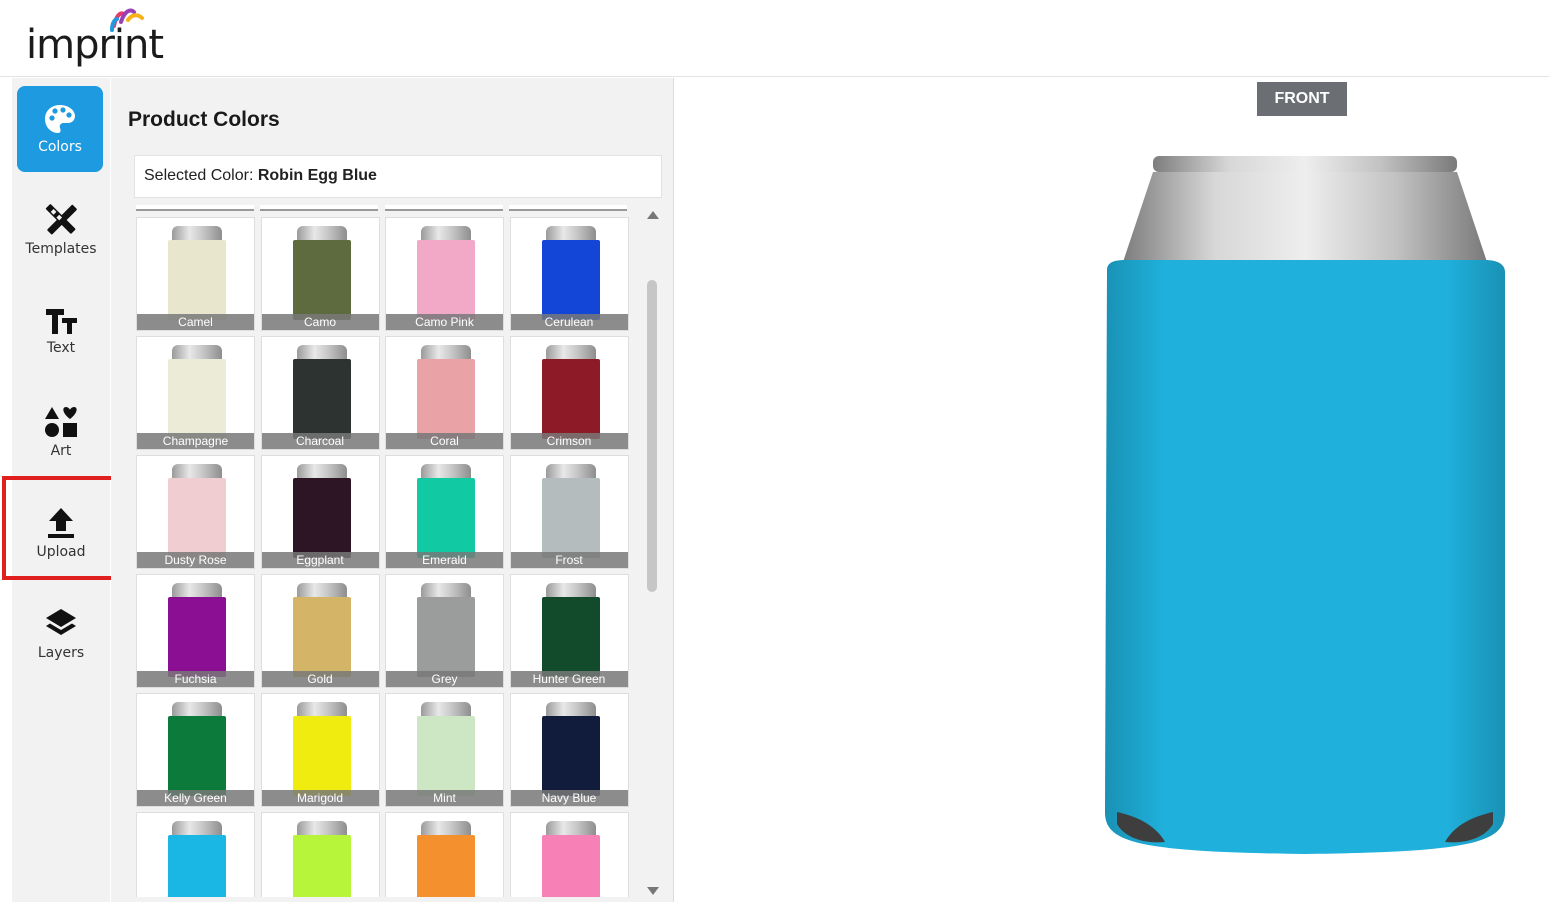  I want to click on color-swatch-label: Dusty Rose, so click(195, 560).